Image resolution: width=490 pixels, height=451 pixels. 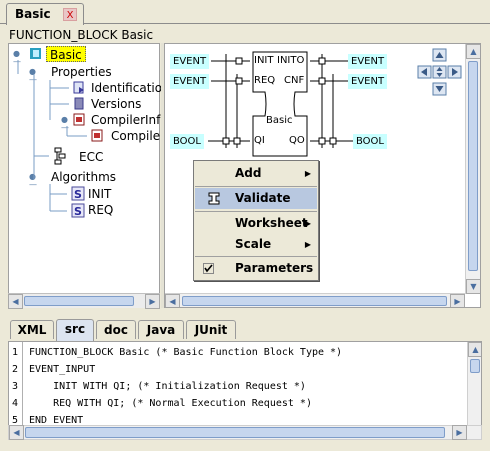 What do you see at coordinates (297, 140) in the screenshot?
I see `port-qo: QO` at bounding box center [297, 140].